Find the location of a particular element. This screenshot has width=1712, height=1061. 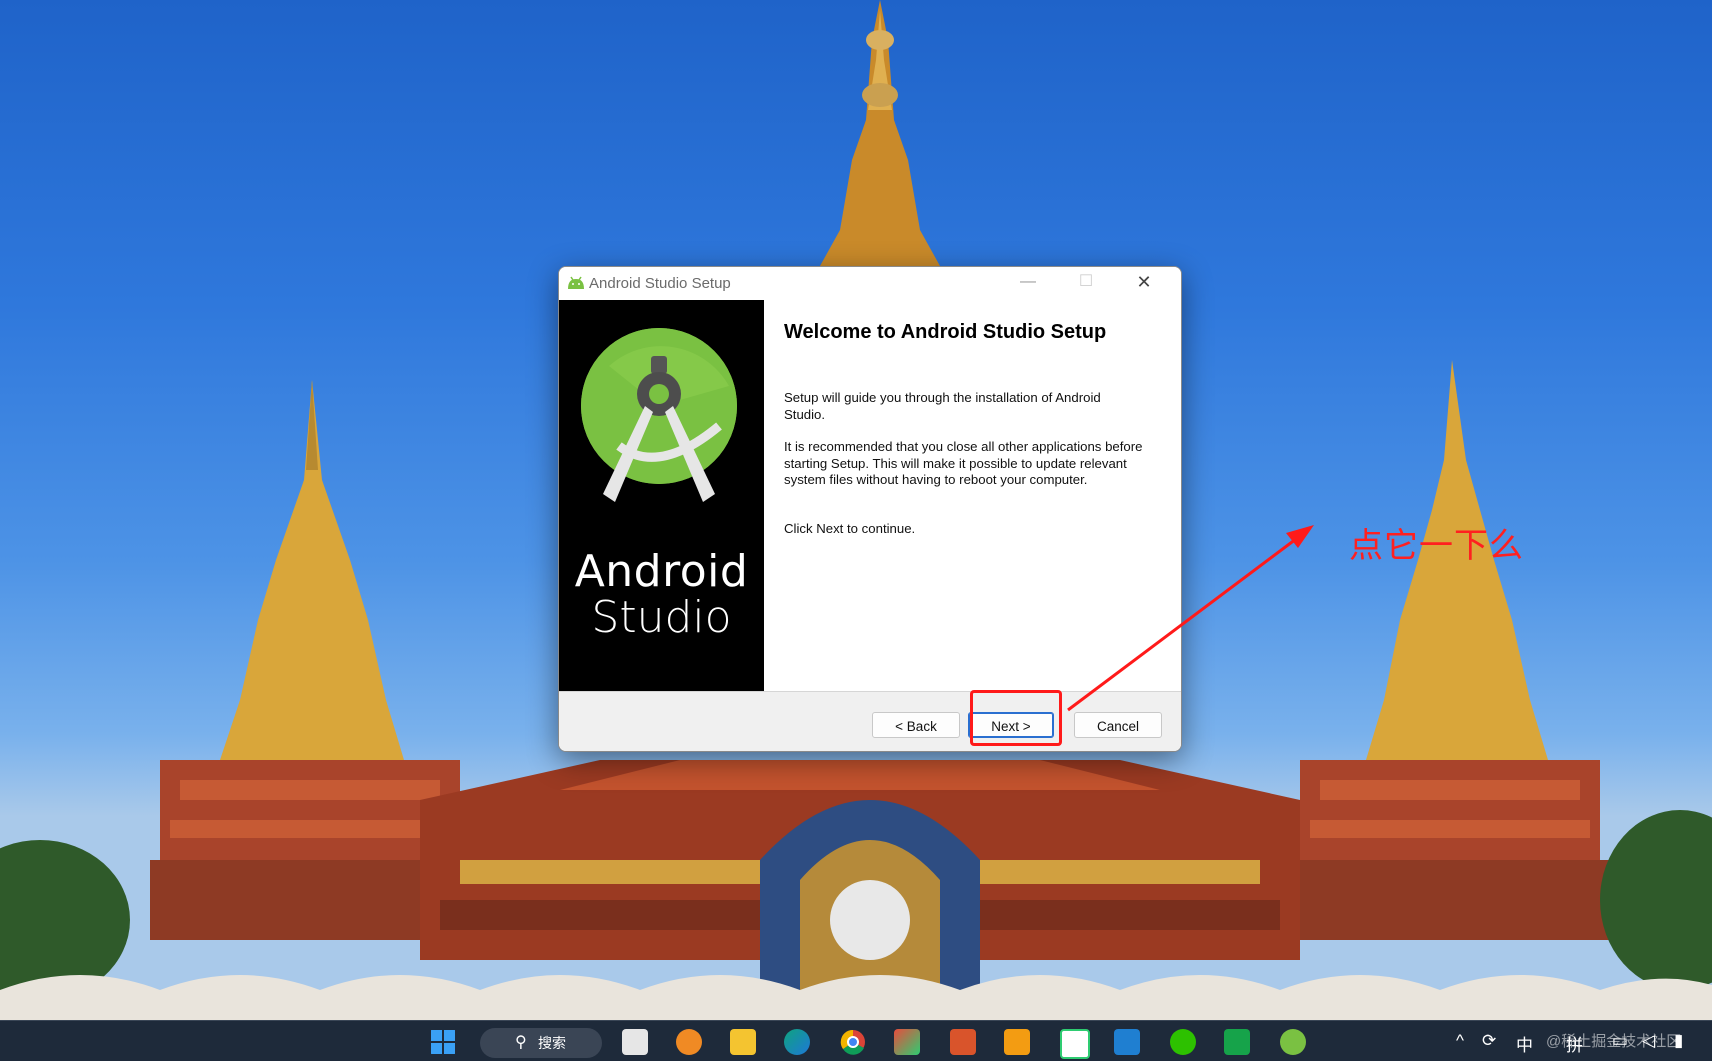

cancel-button: Cancel is located at coordinates (1118, 725).